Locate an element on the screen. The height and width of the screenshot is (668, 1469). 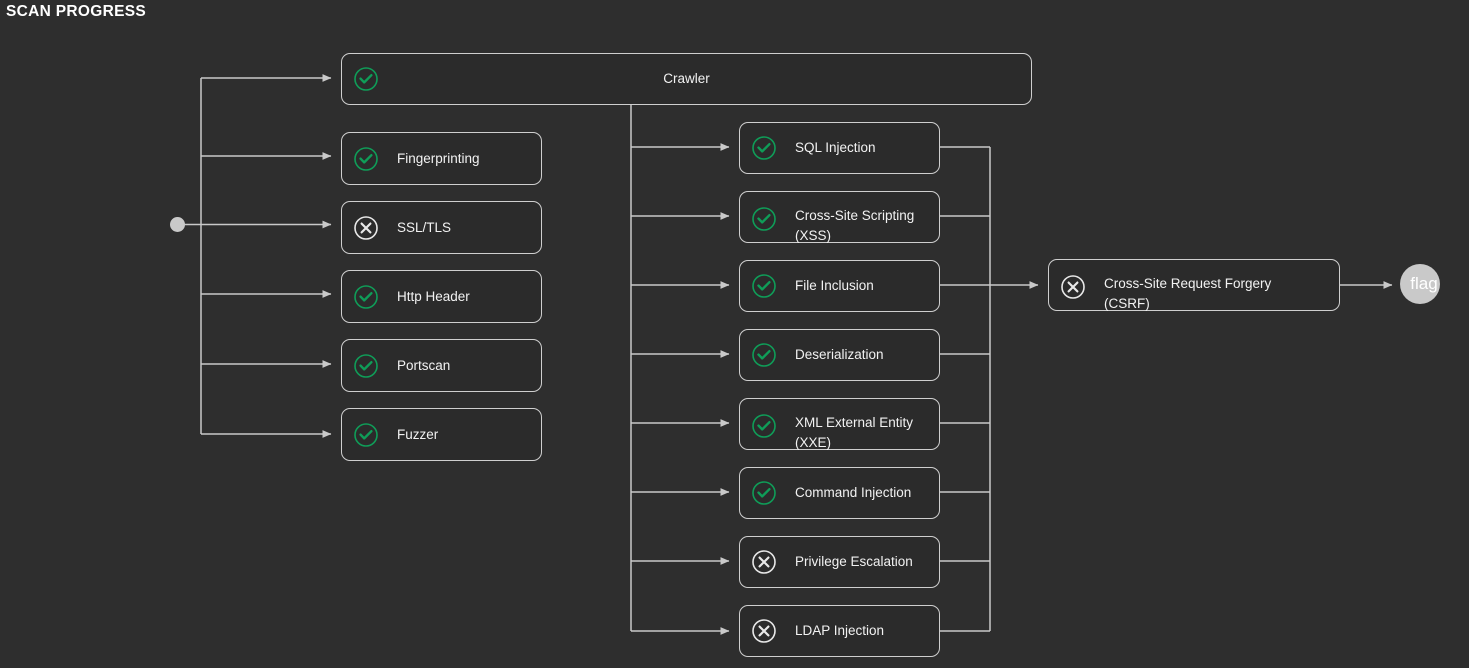
node-portscan: Portscan is located at coordinates (441, 365).